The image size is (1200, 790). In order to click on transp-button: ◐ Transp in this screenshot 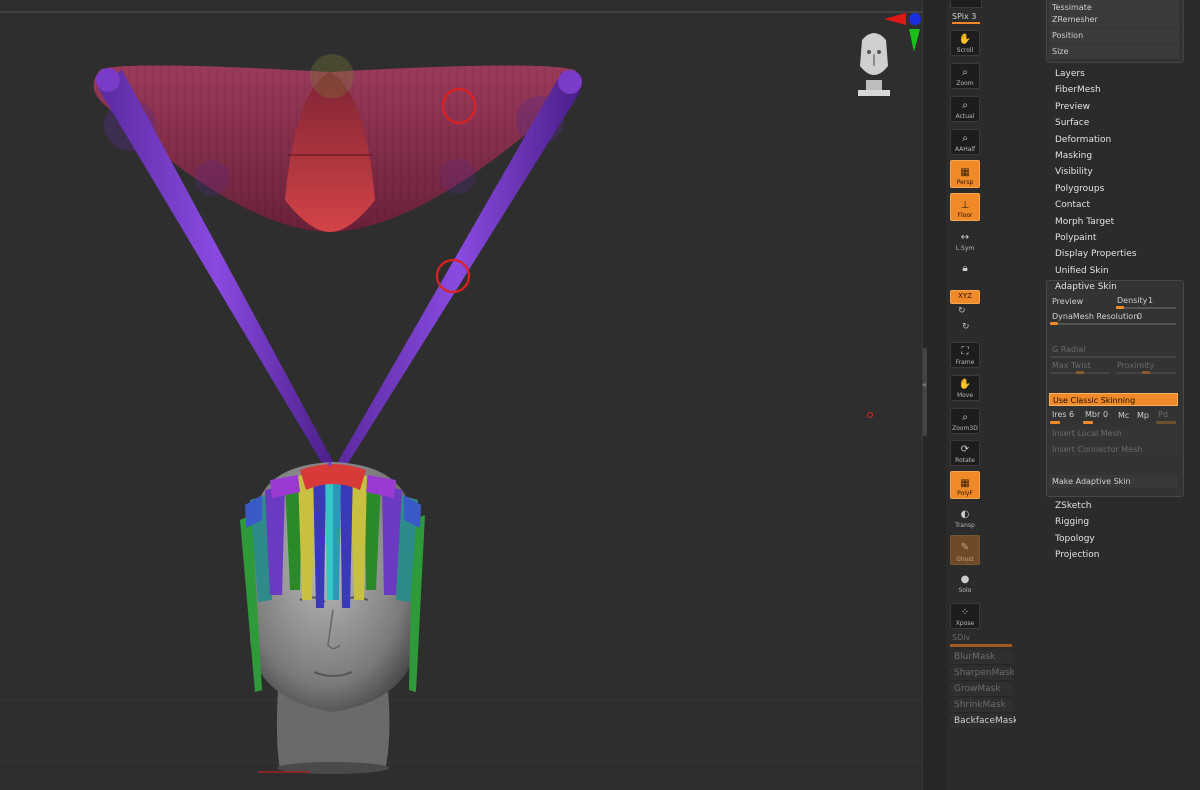, I will do `click(965, 518)`.